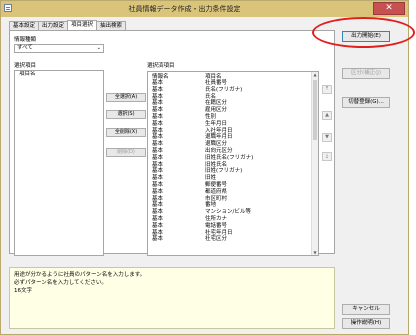 This screenshot has width=416, height=335. Describe the element at coordinates (229, 137) in the screenshot. I see `list-item: 基本 退職年月日` at that location.